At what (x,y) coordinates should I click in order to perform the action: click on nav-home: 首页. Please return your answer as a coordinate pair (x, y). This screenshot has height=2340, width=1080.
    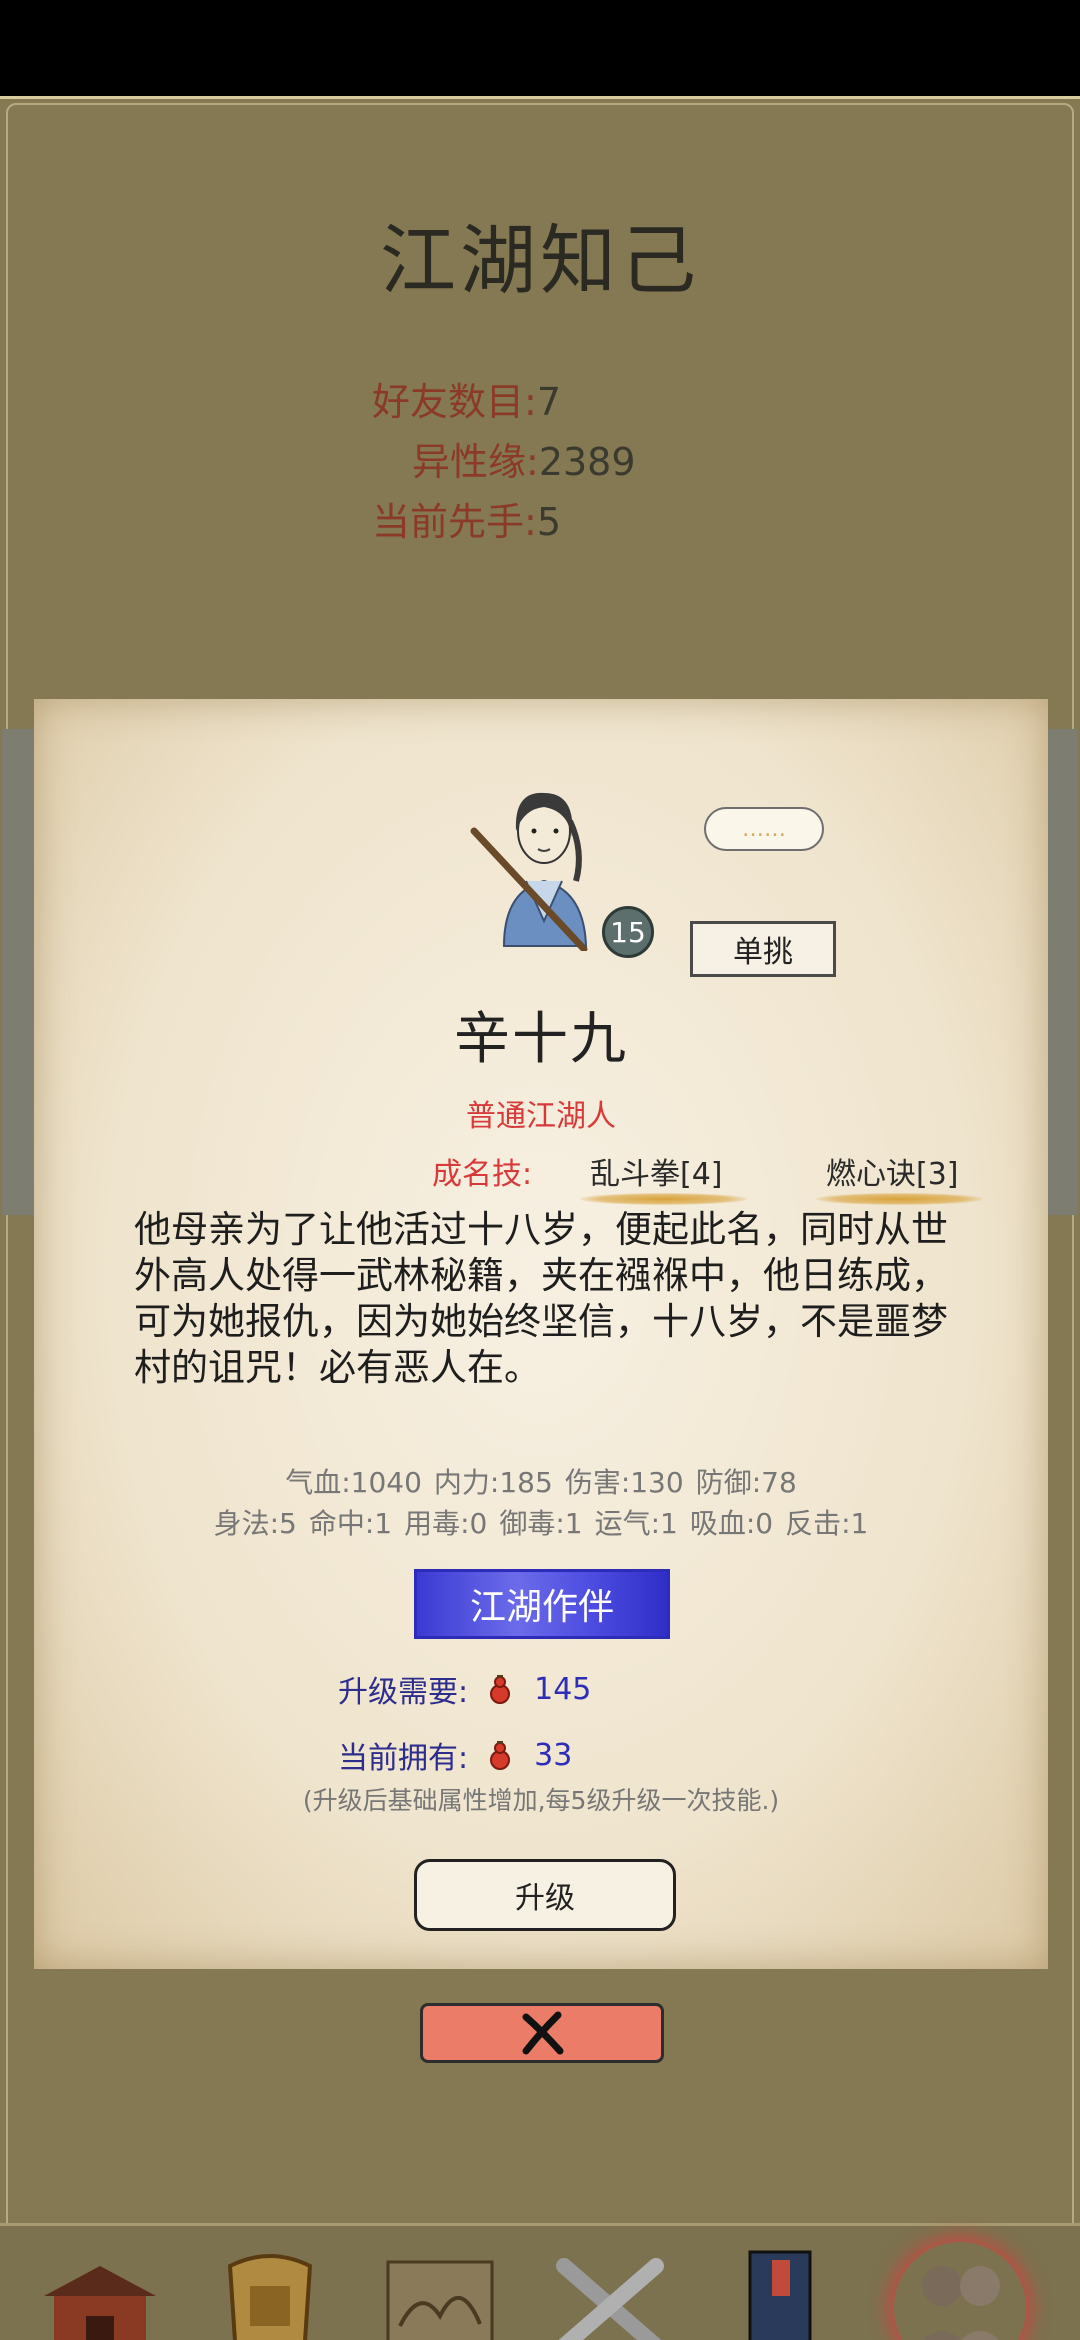
    Looking at the image, I should click on (100, 2293).